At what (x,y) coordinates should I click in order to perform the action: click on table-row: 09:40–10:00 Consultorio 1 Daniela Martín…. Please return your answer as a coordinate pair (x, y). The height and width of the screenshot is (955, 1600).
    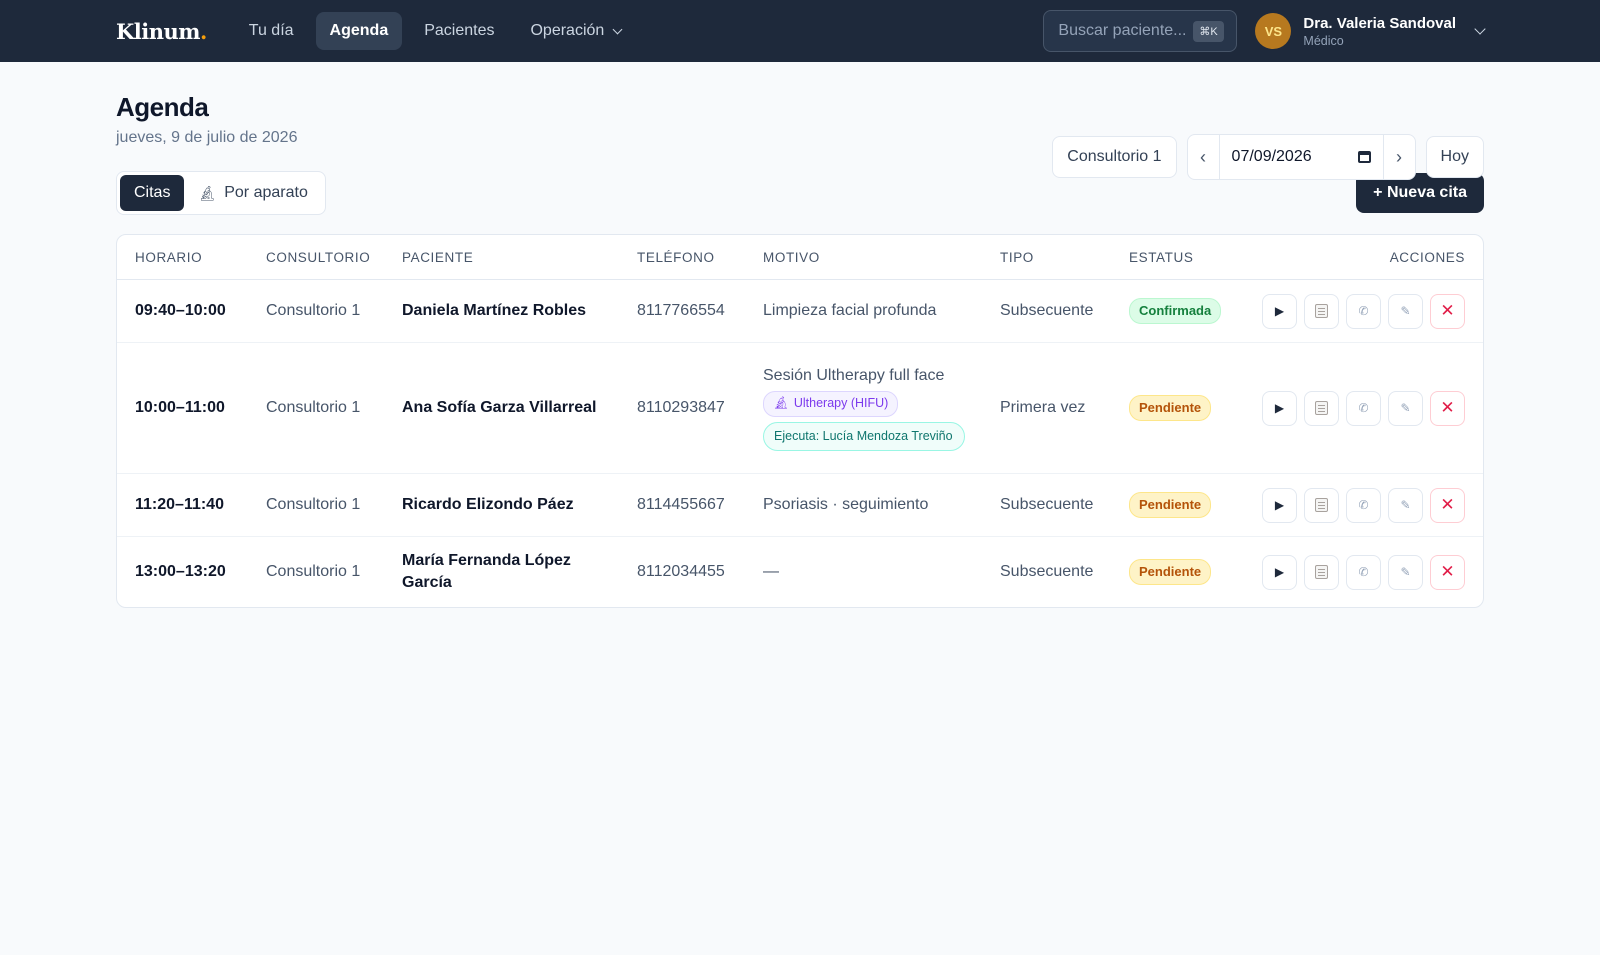
    Looking at the image, I should click on (800, 311).